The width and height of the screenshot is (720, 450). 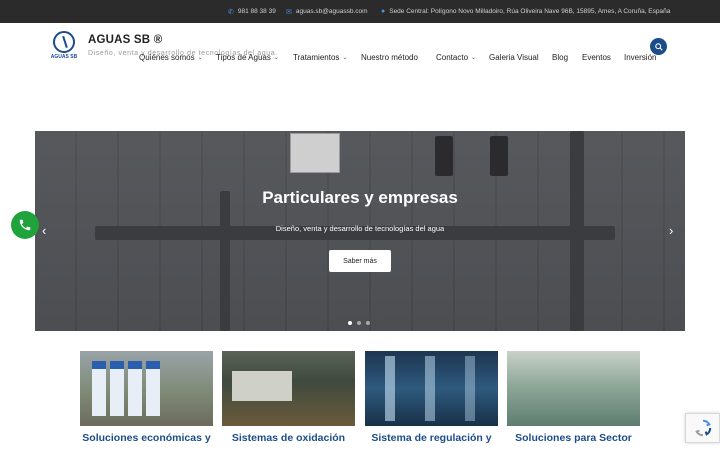 What do you see at coordinates (225, 261) in the screenshot?
I see `pipe-image` at bounding box center [225, 261].